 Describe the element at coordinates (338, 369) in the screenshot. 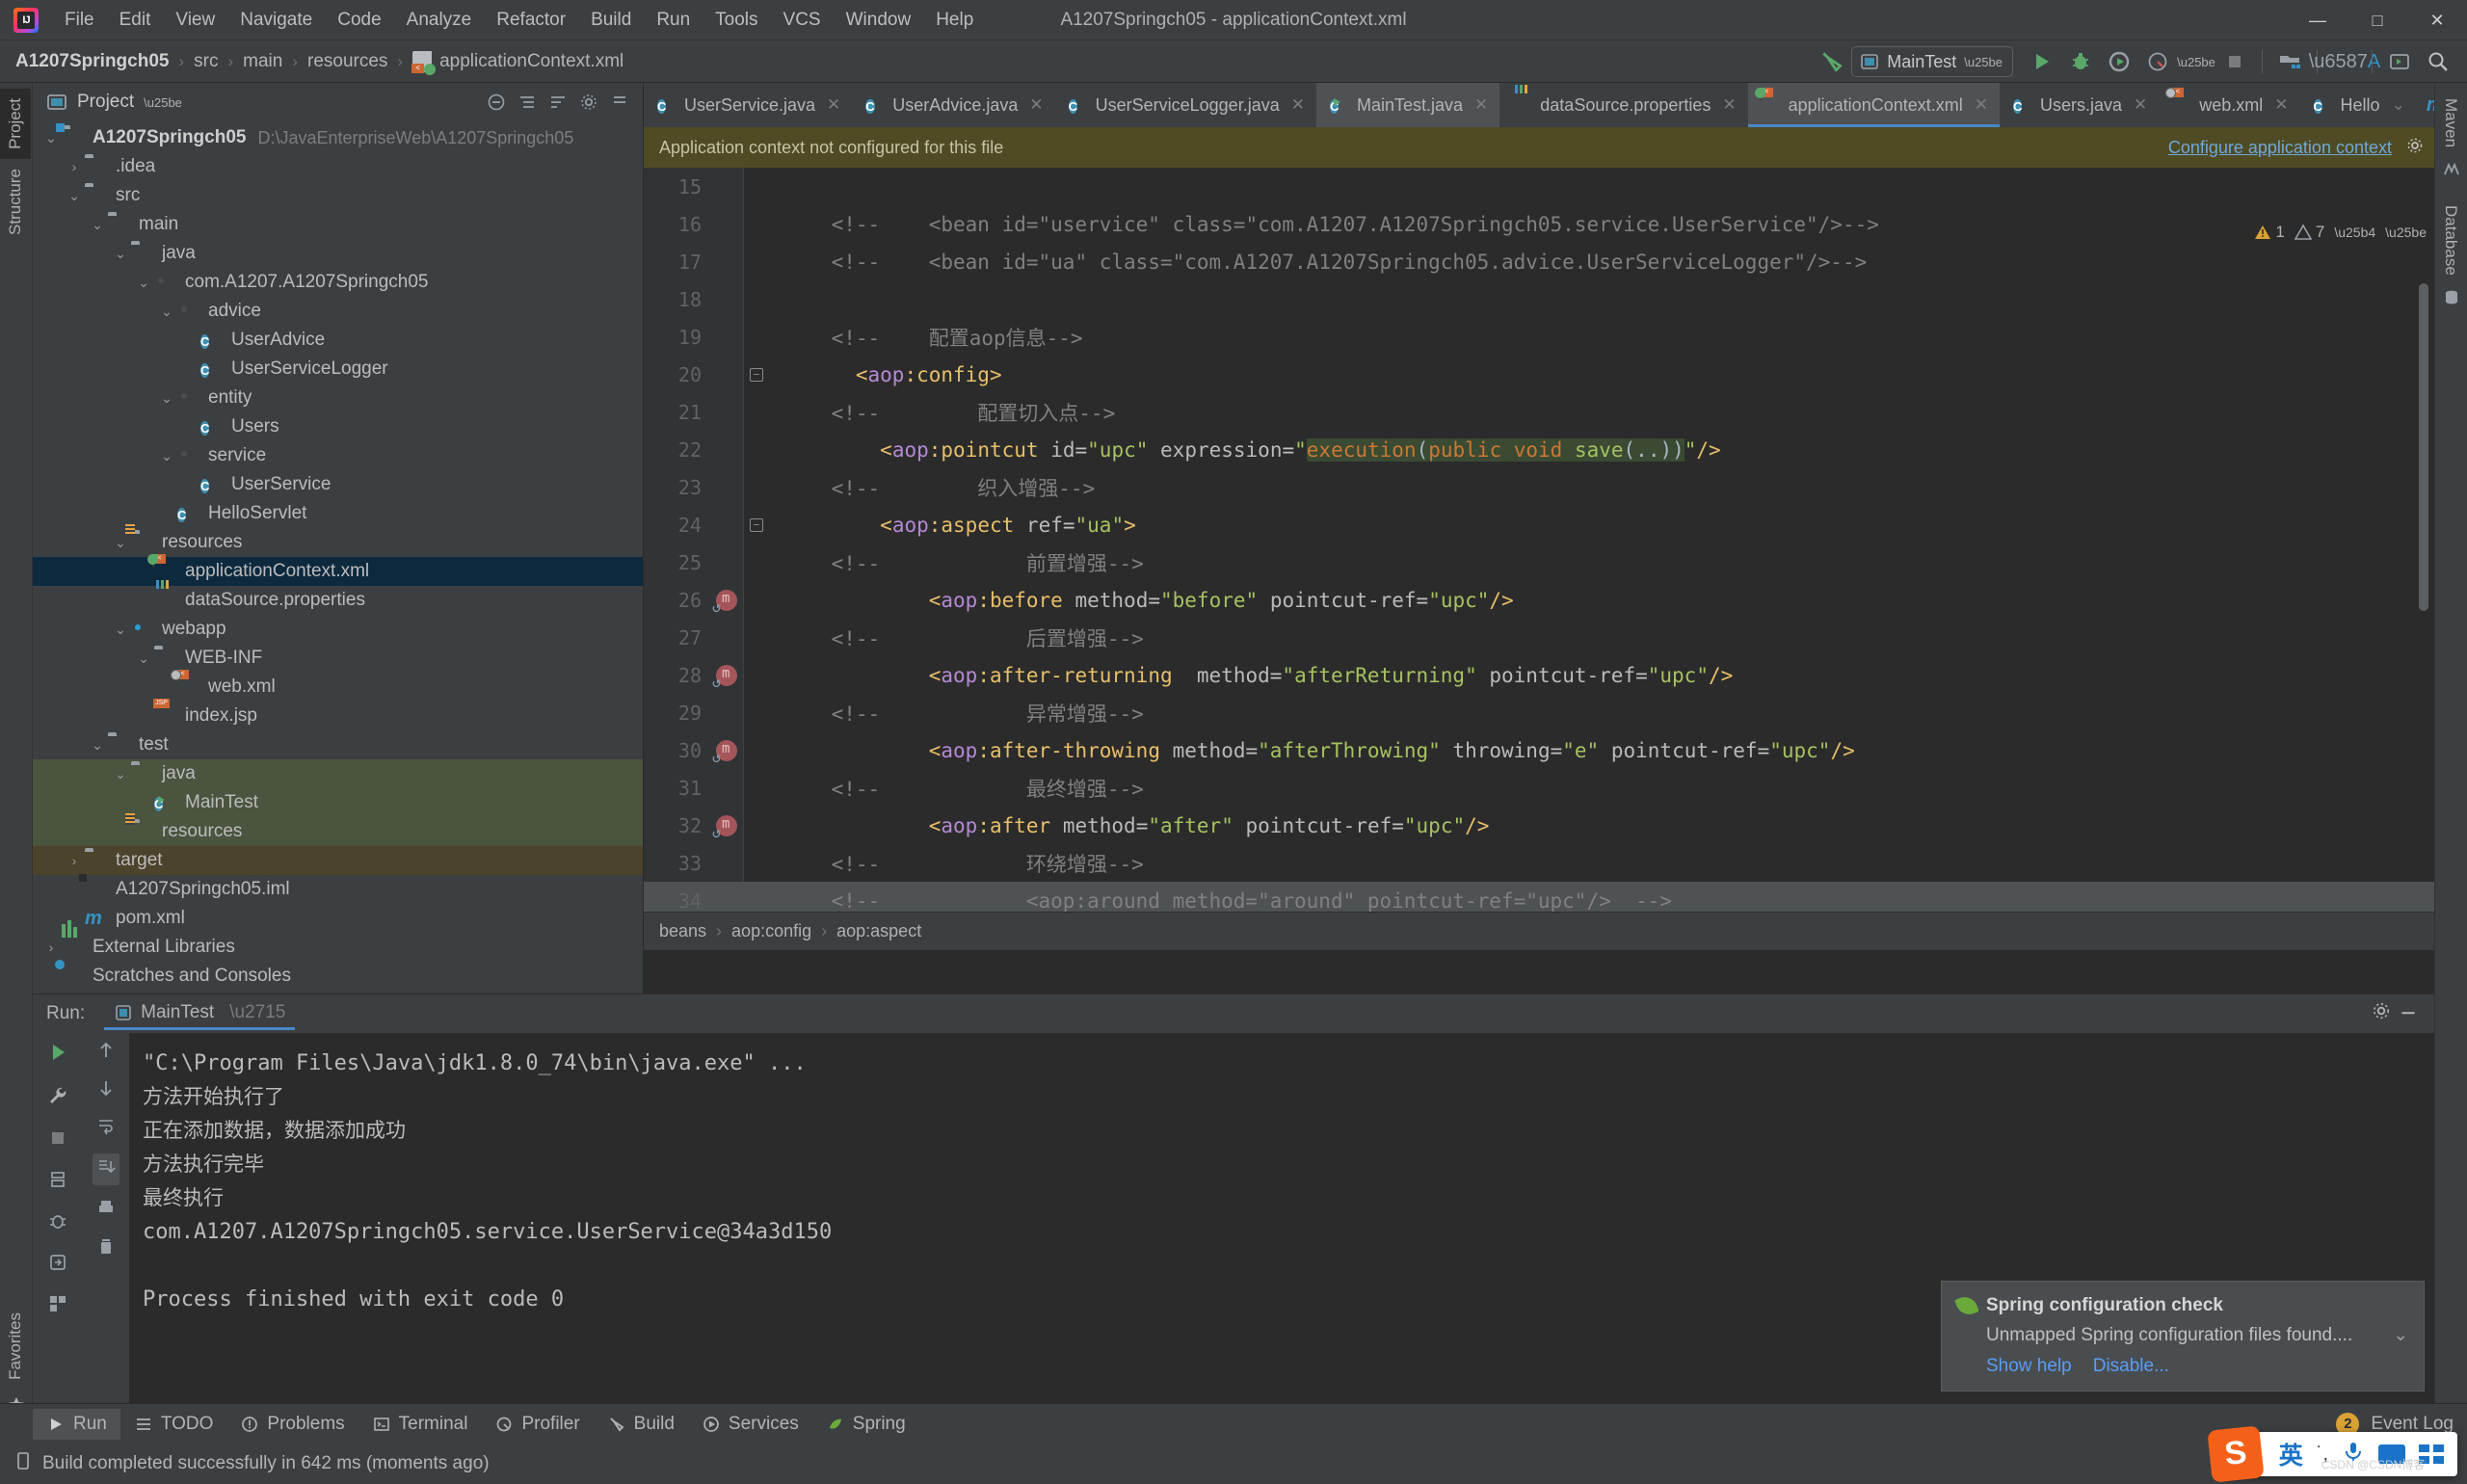

I see `tree-node-userservicelogger: C UserServiceLogger` at that location.